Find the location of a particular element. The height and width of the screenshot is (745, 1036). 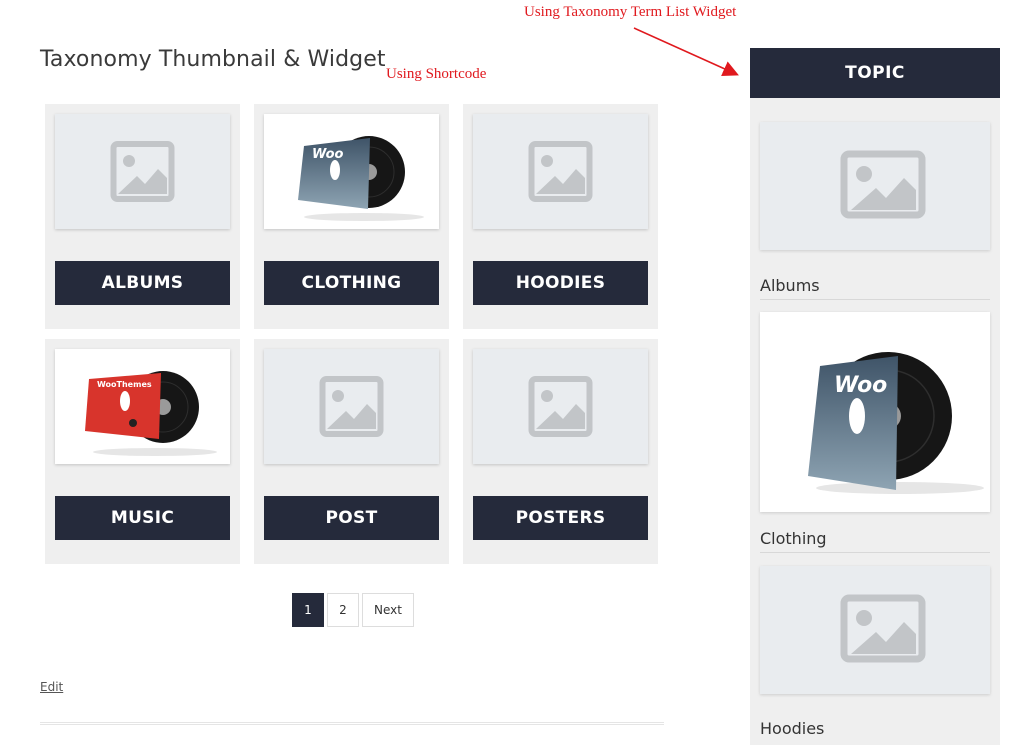

term-button-clothing: CLOTHING is located at coordinates (351, 283).